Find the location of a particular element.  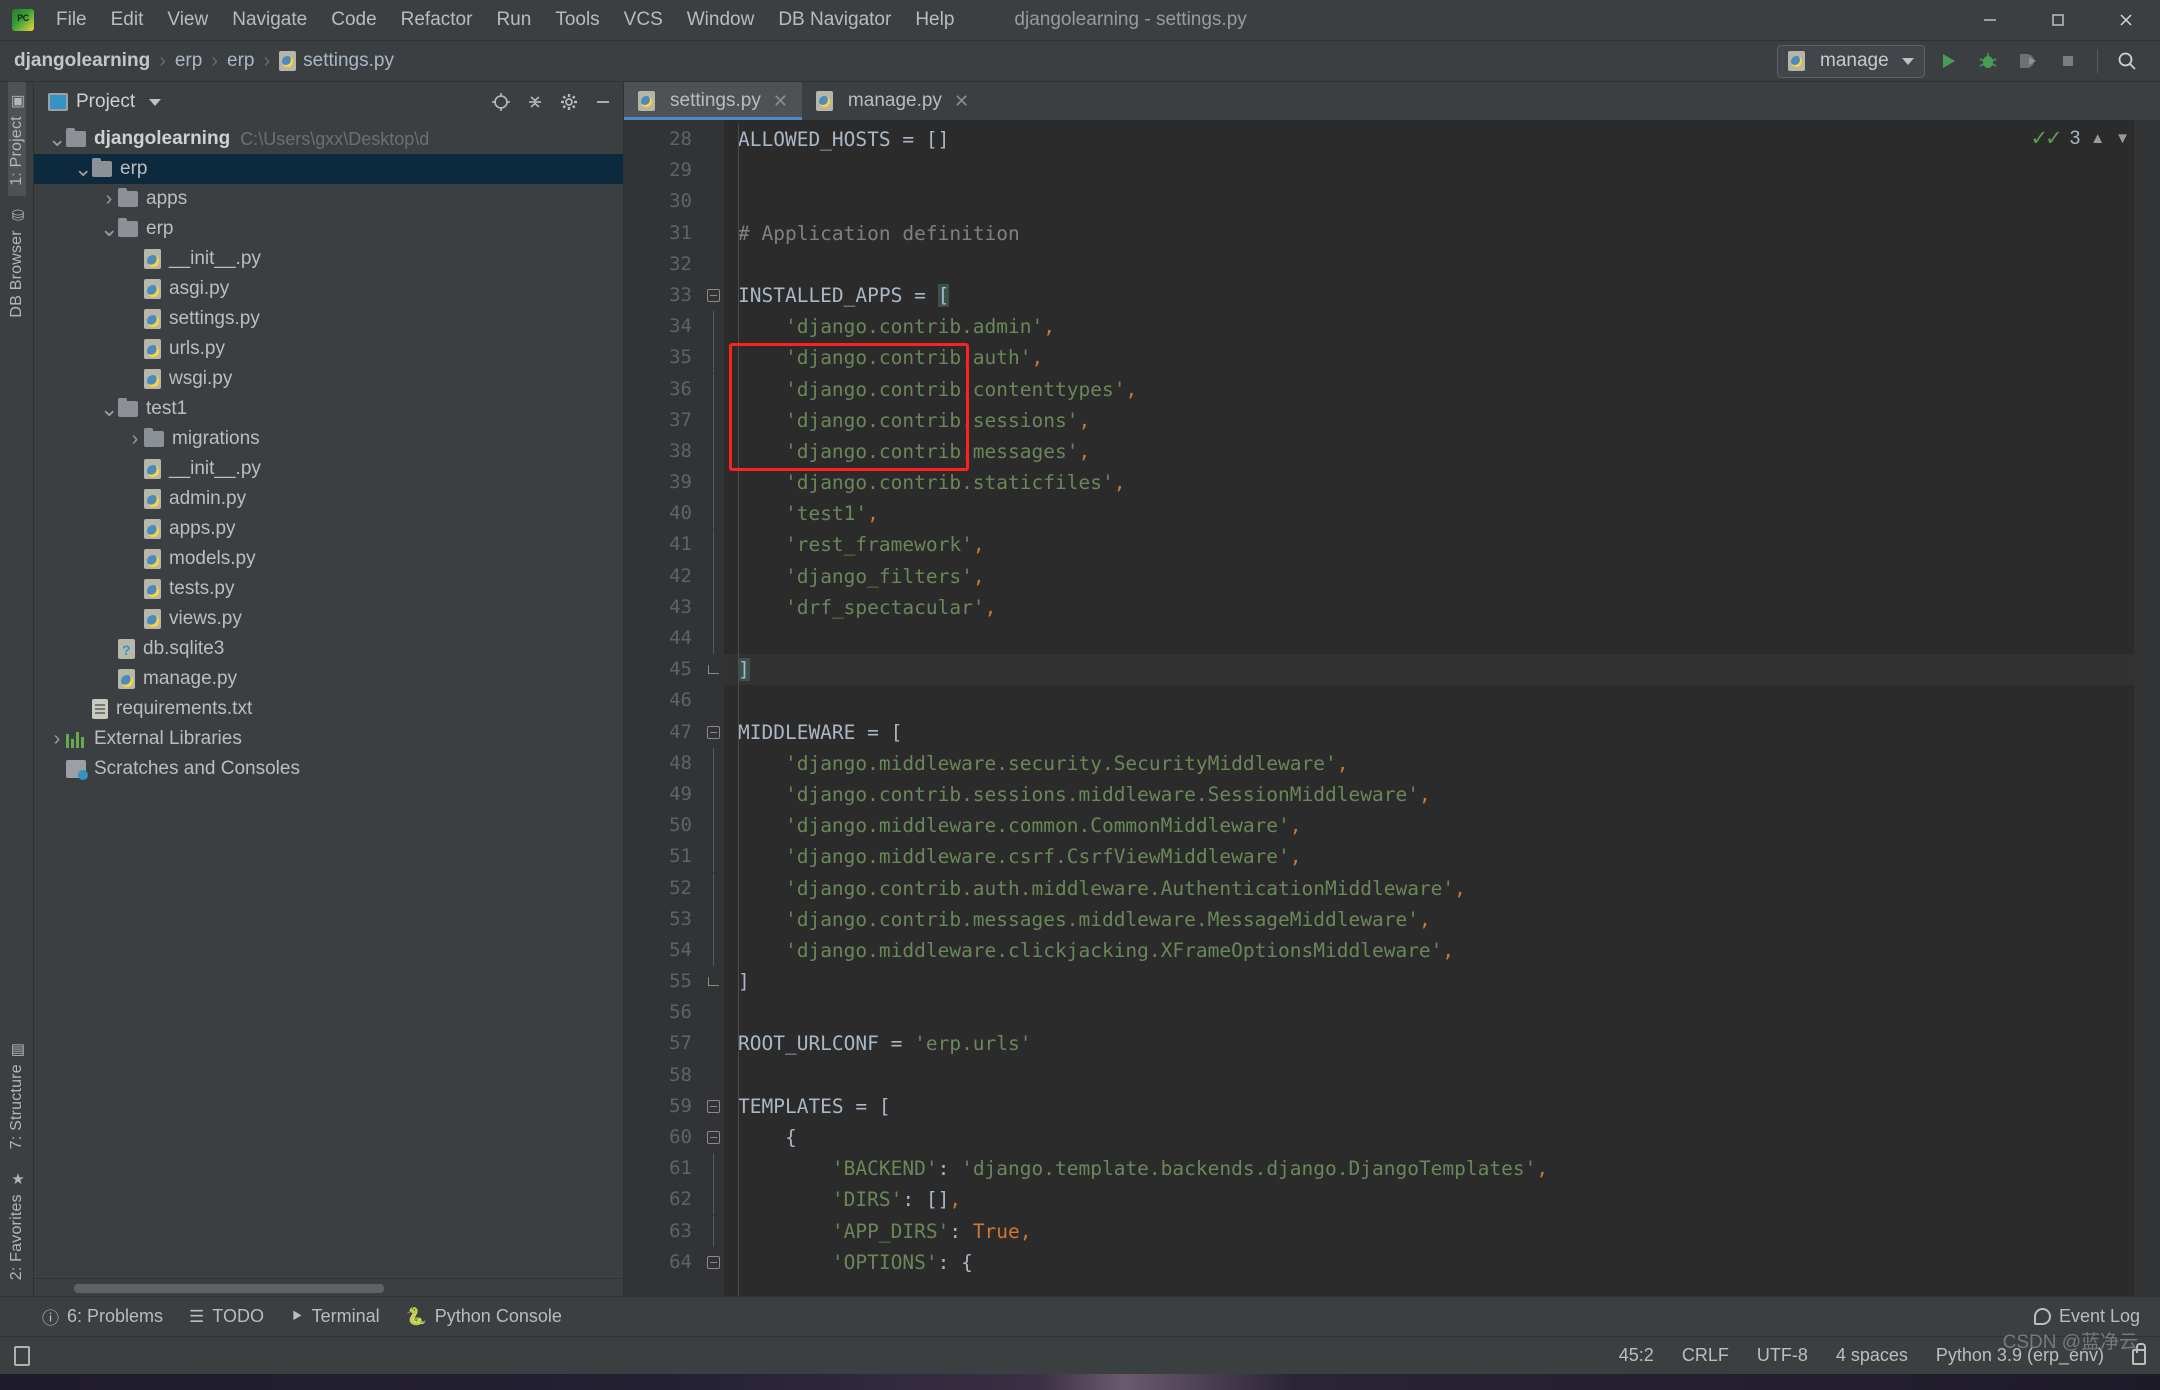

tree-node-wsgi-py: wsgi.py is located at coordinates (328, 379).